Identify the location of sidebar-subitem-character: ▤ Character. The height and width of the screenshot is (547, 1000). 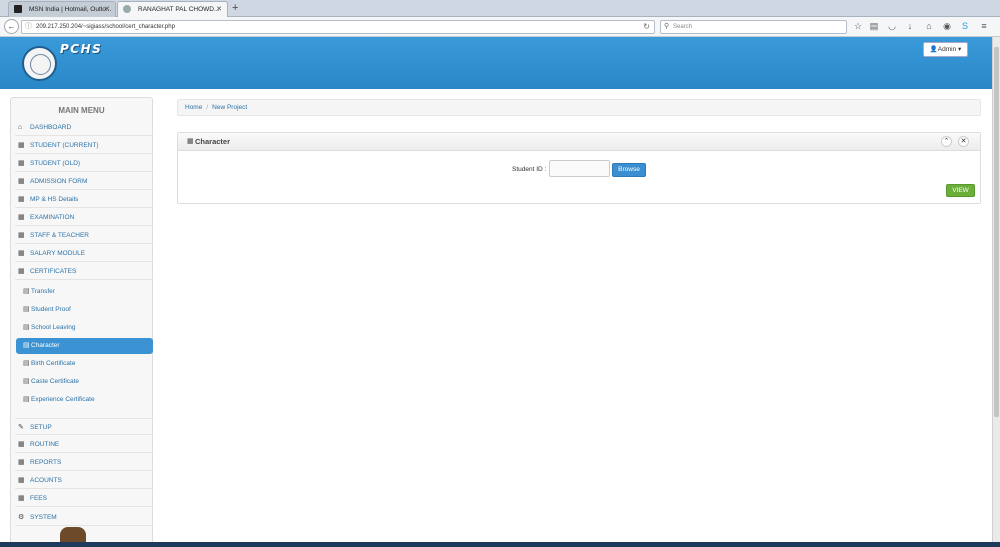
(84, 346).